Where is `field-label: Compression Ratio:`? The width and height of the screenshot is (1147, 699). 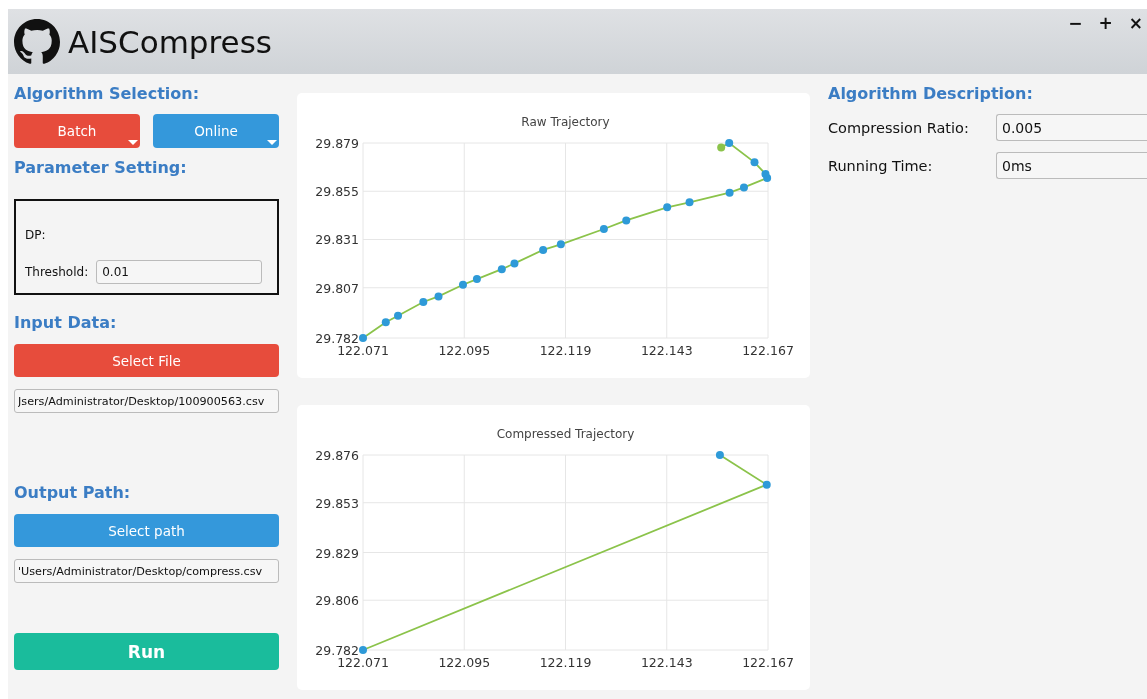
field-label: Compression Ratio: is located at coordinates (899, 127).